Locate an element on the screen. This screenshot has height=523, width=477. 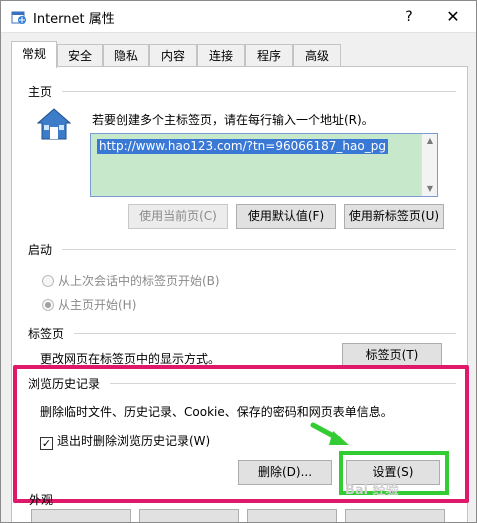
history-divider is located at coordinates (283, 383).